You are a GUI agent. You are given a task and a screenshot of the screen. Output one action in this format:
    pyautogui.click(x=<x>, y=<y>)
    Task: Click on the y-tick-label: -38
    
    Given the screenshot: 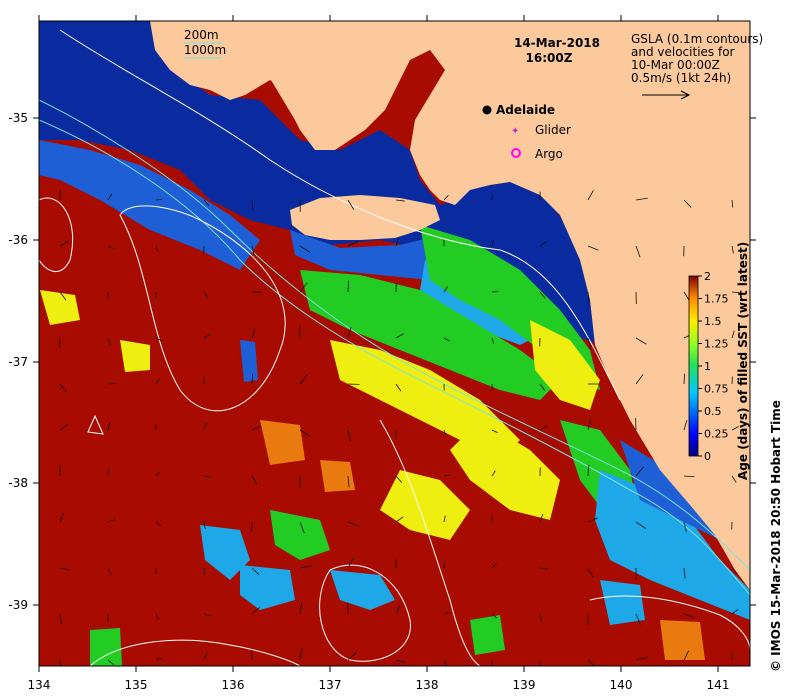 What is the action you would take?
    pyautogui.click(x=18, y=483)
    